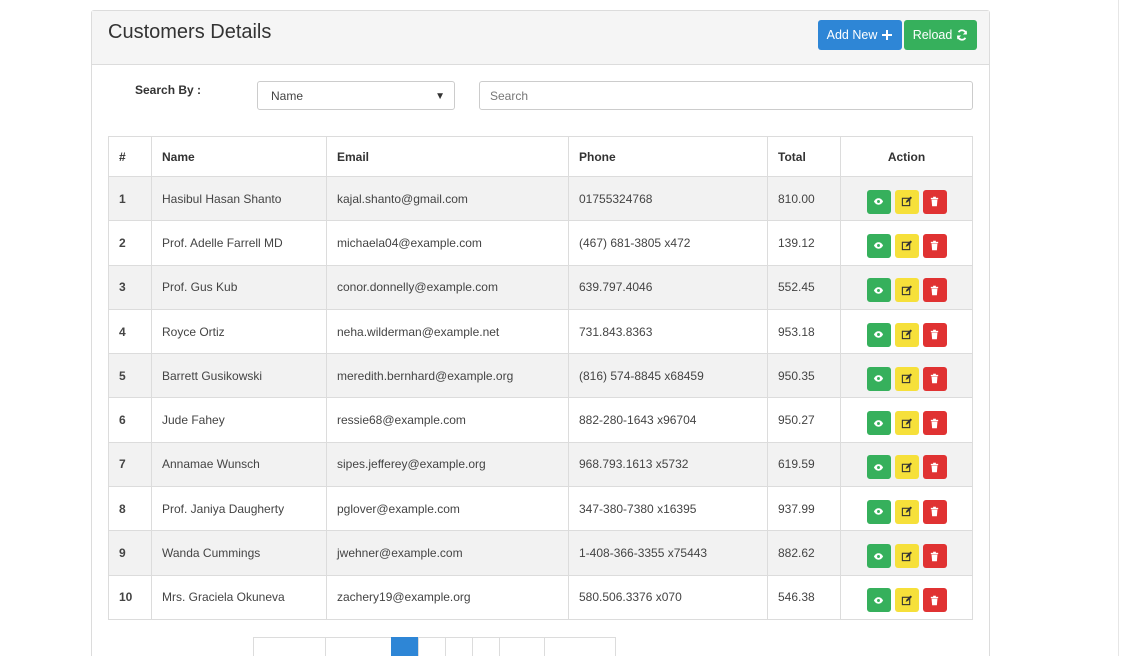 The width and height of the screenshot is (1126, 656). Describe the element at coordinates (804, 198) in the screenshot. I see `customer-total: 810.00` at that location.